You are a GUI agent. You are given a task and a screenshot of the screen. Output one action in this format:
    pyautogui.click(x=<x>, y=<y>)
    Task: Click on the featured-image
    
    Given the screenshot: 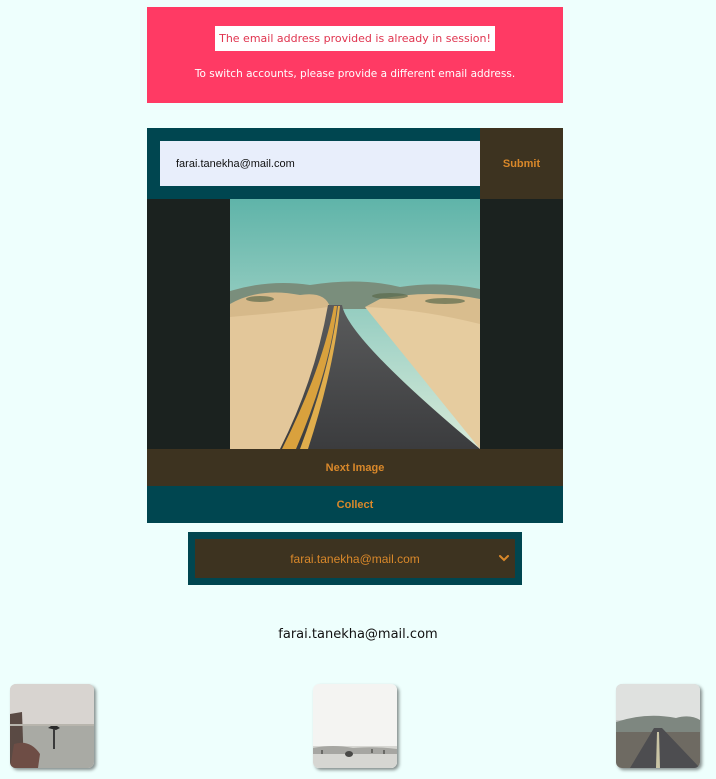 What is the action you would take?
    pyautogui.click(x=355, y=324)
    